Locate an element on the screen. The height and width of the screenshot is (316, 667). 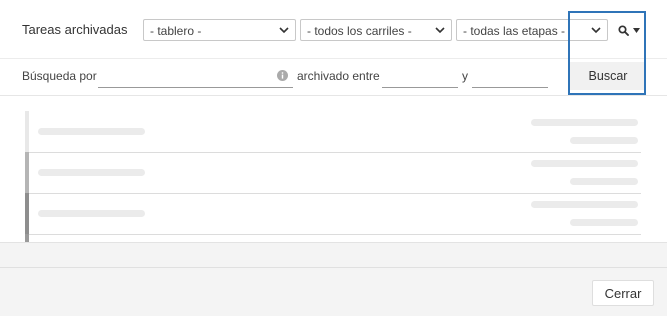
search-icon is located at coordinates (623, 30).